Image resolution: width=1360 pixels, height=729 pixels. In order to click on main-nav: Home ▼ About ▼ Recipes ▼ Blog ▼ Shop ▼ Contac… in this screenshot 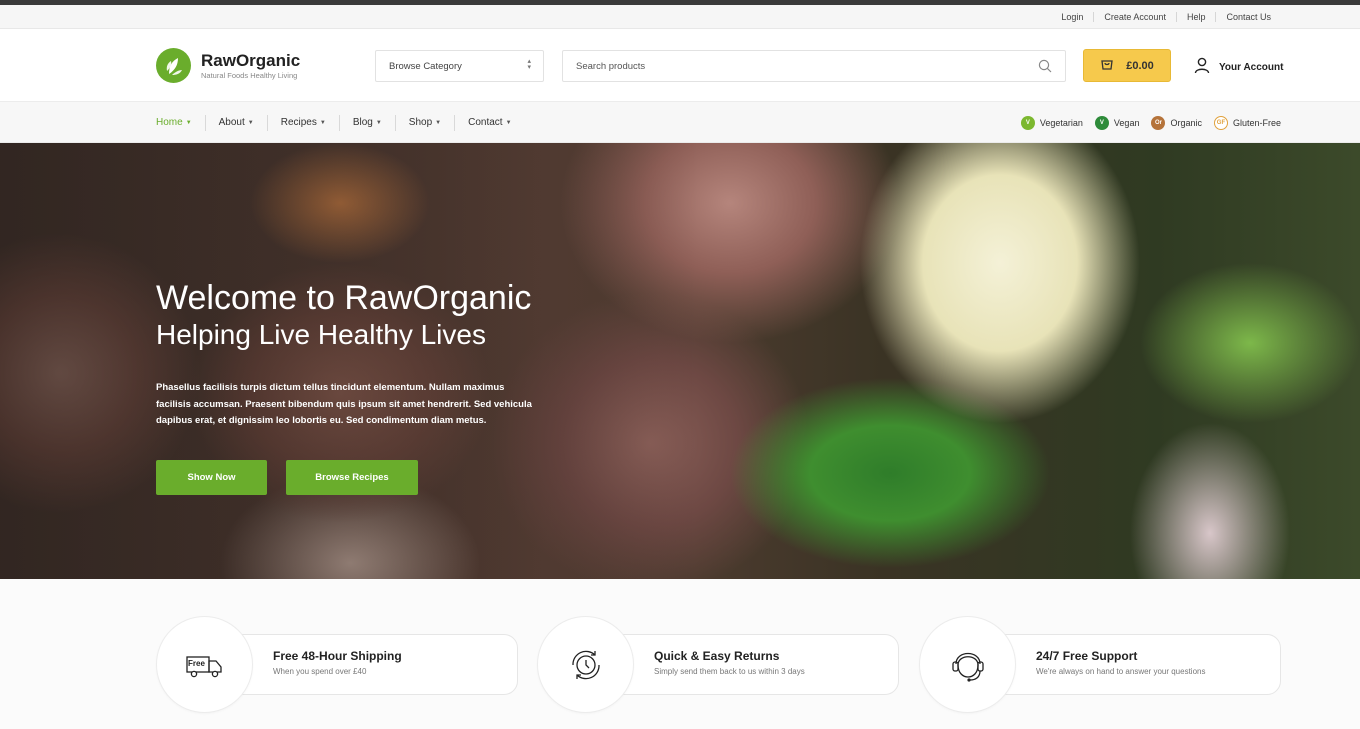, I will do `click(680, 122)`.